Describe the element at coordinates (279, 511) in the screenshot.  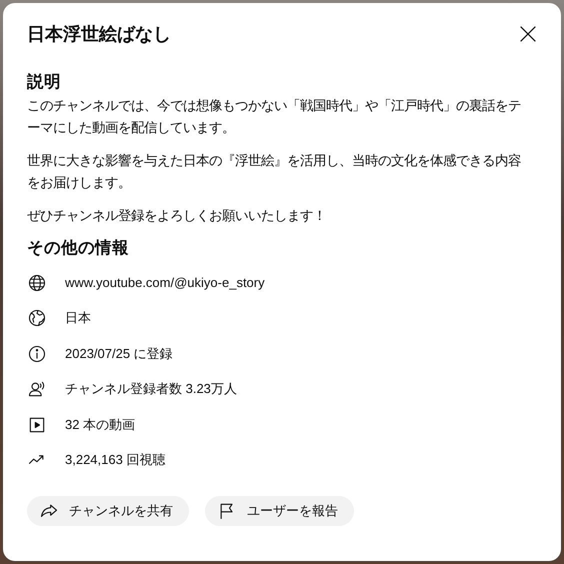
I see `report-button: ユーザーを報告` at that location.